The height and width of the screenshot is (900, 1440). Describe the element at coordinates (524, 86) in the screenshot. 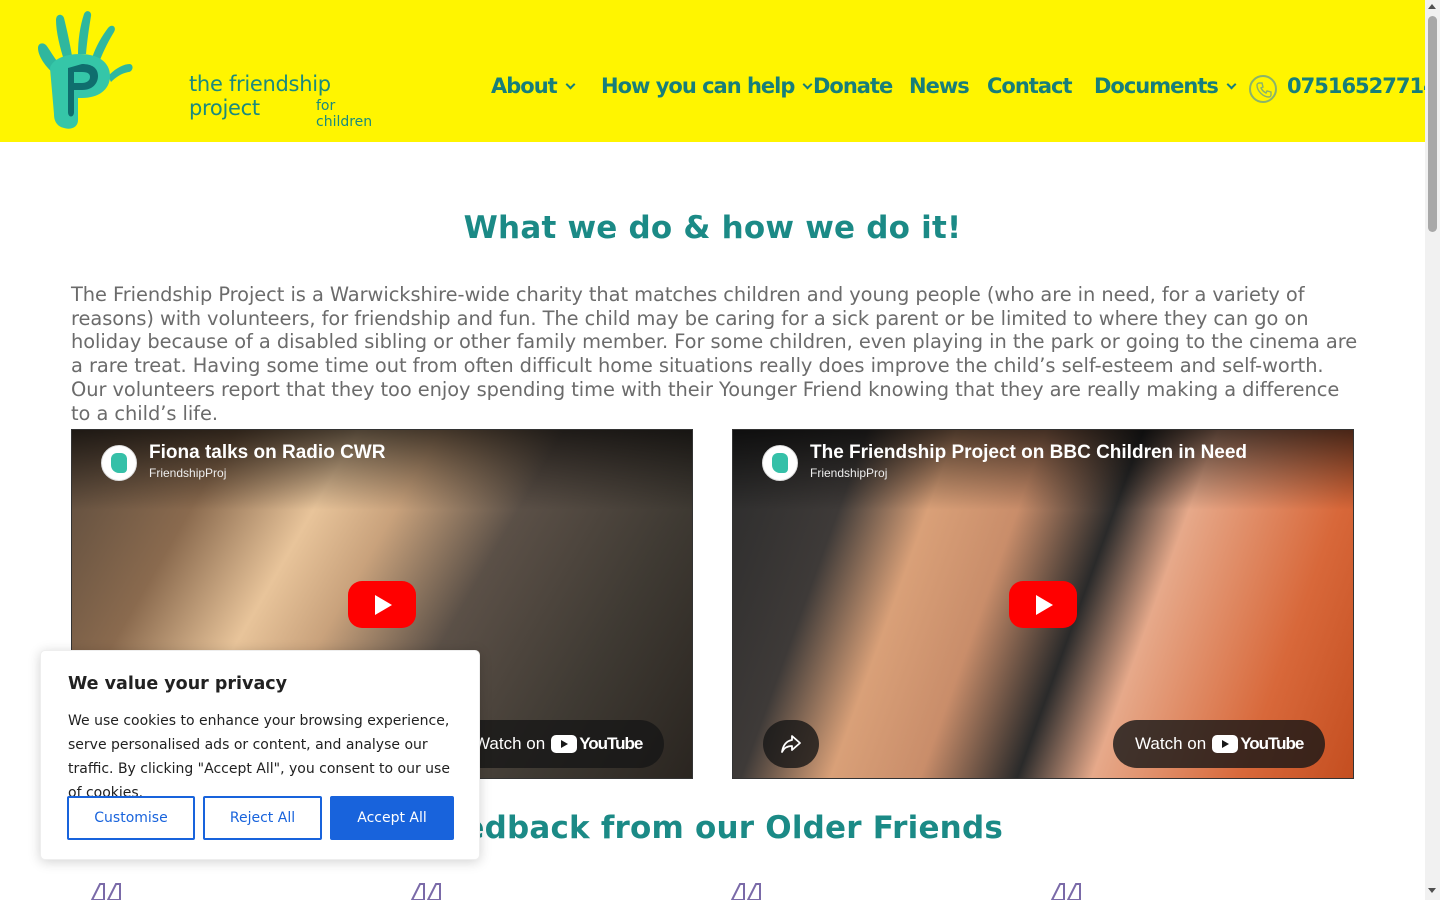

I see `nav-about-label: About` at that location.